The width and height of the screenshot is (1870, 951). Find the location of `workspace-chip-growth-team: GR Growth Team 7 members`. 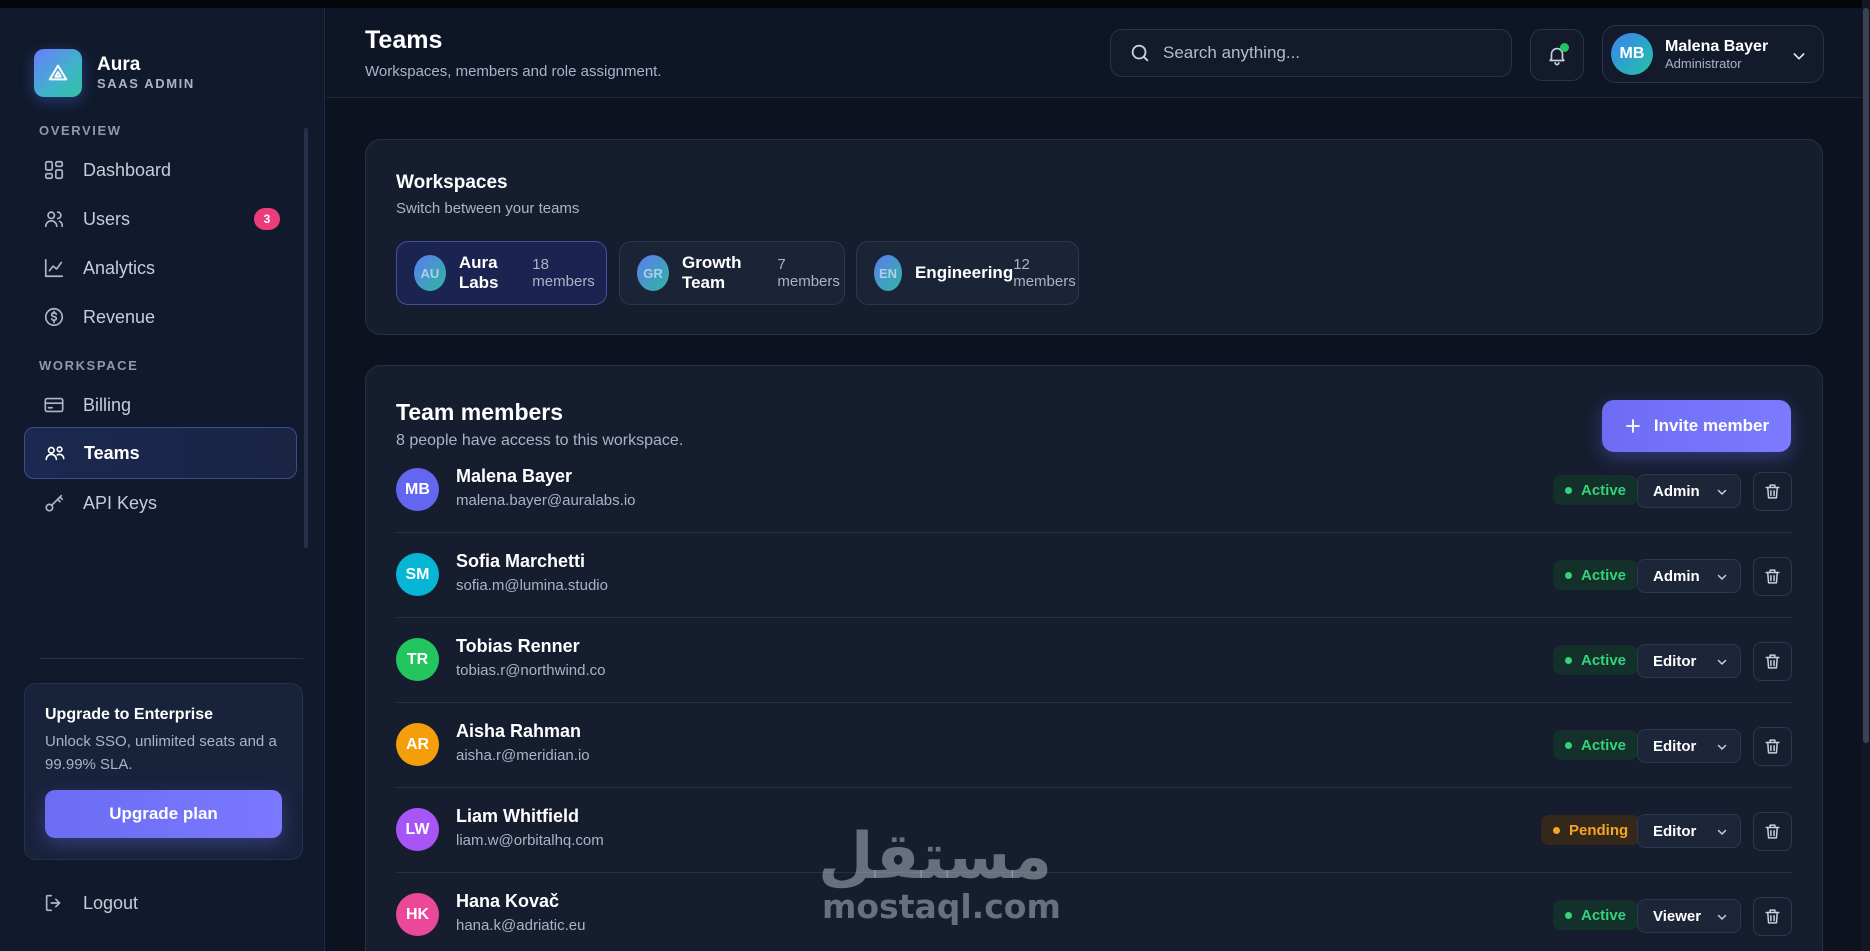

workspace-chip-growth-team: GR Growth Team 7 members is located at coordinates (732, 273).